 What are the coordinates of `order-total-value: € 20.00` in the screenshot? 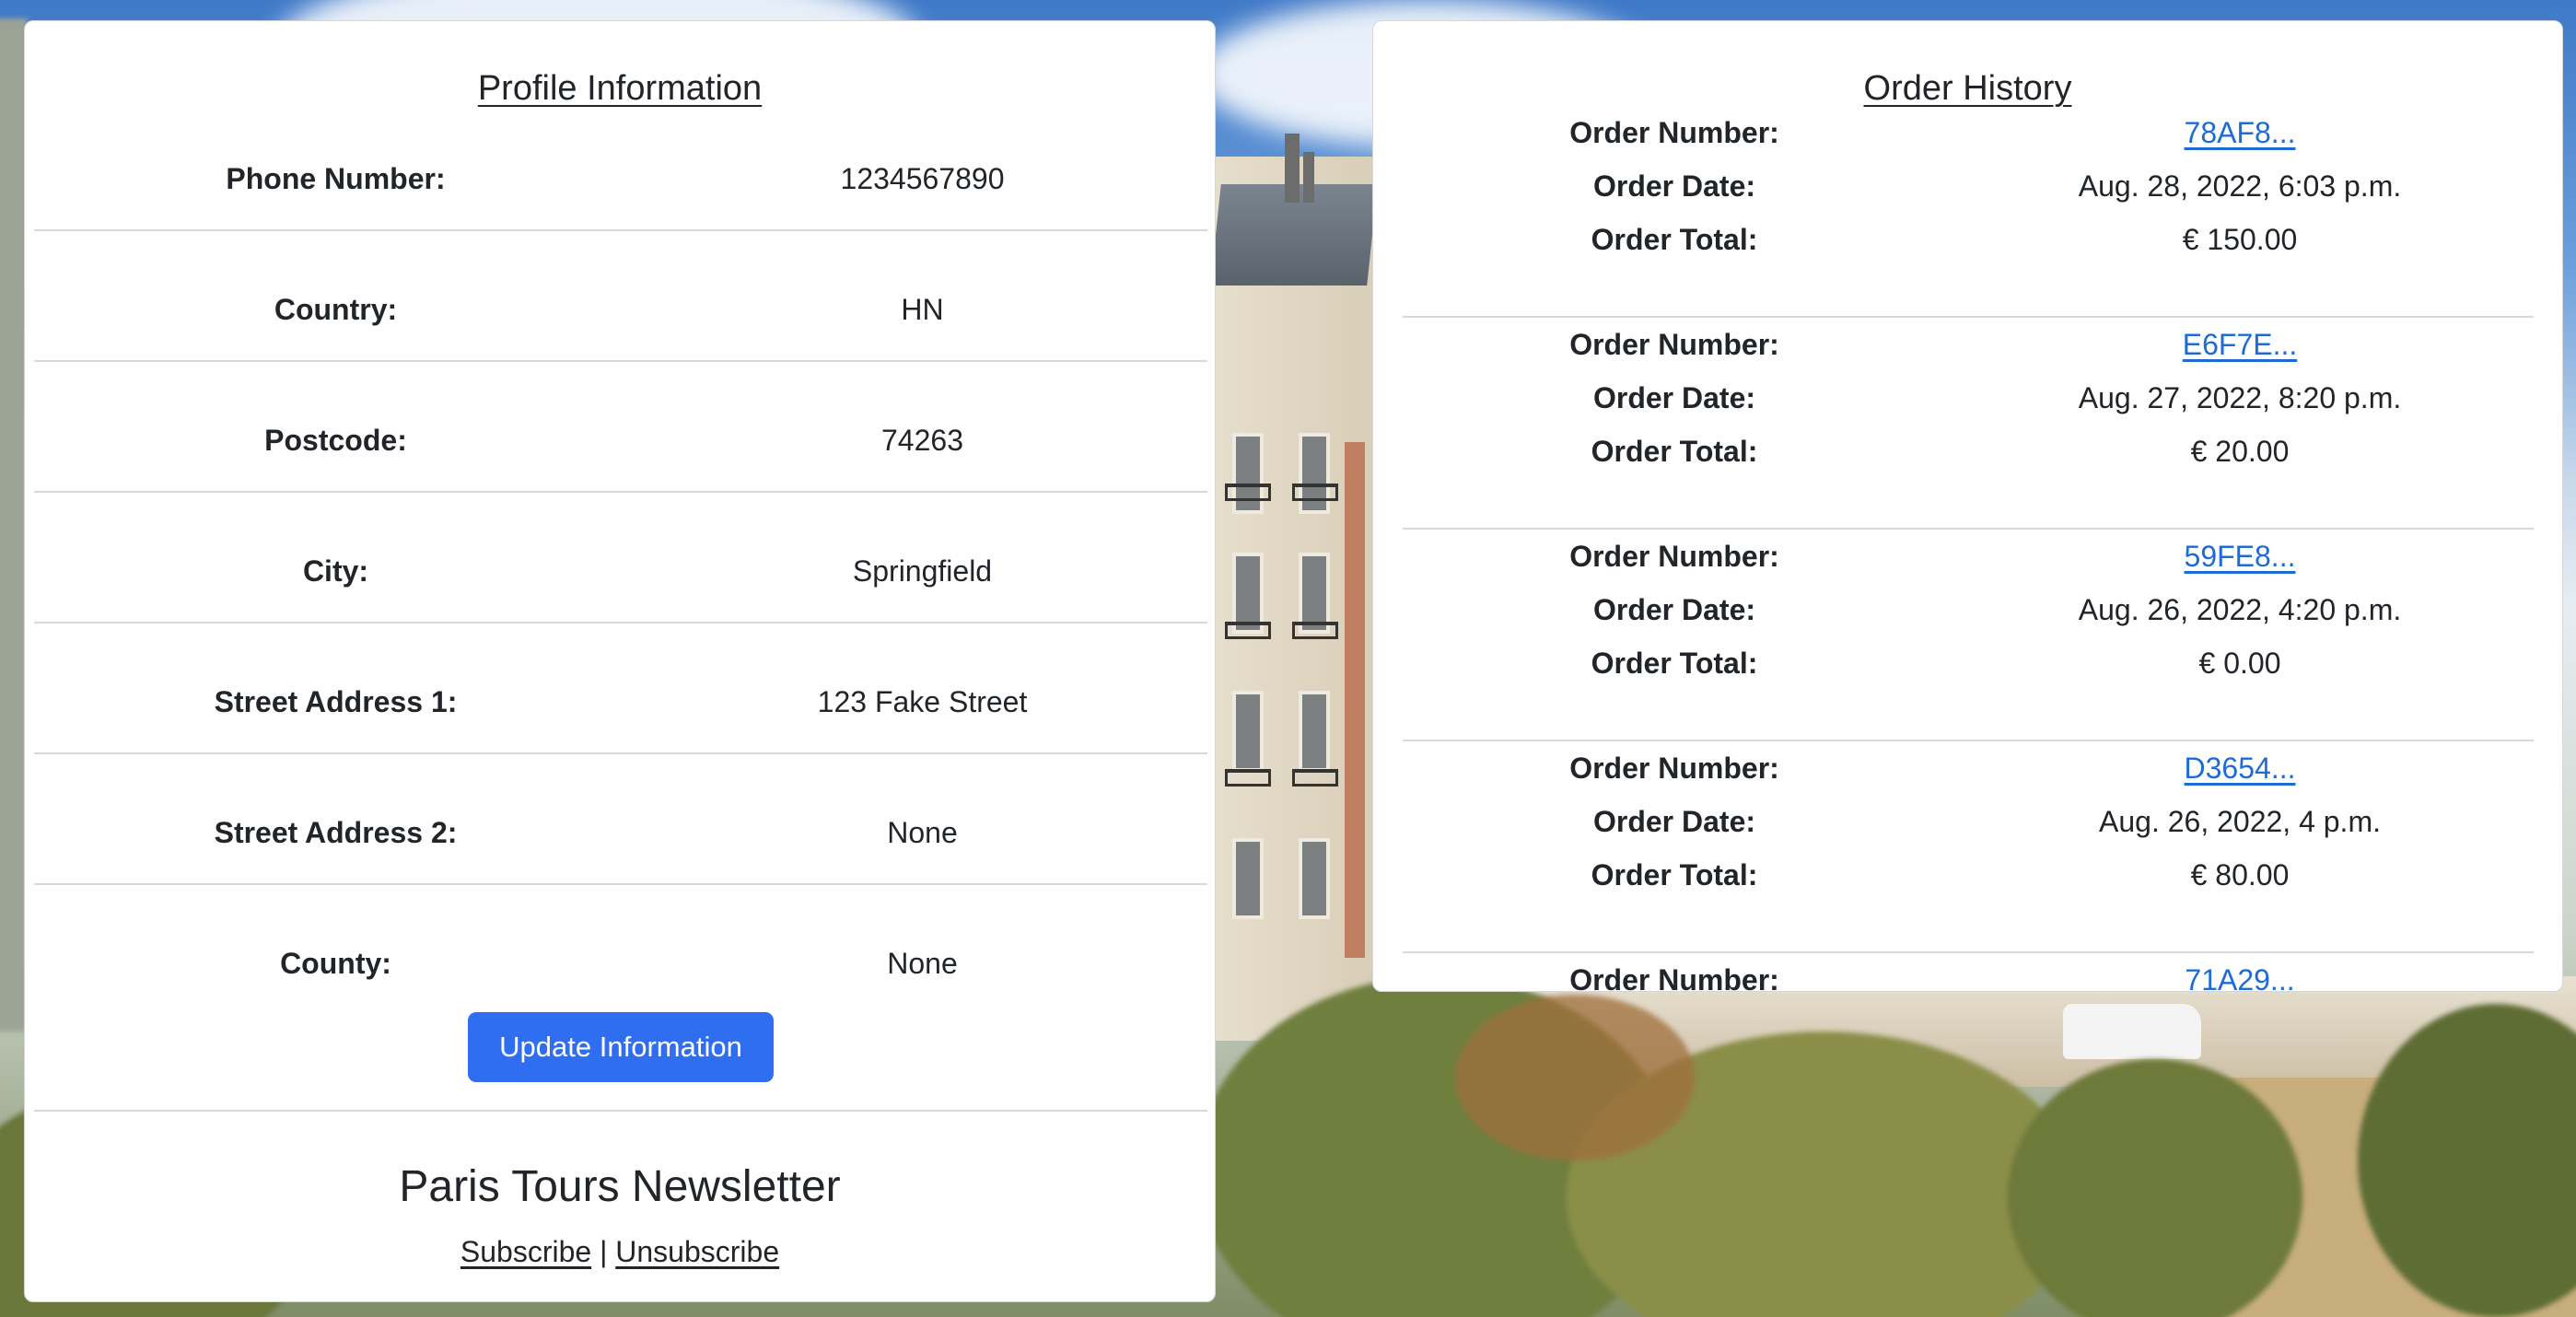 It's located at (2240, 452).